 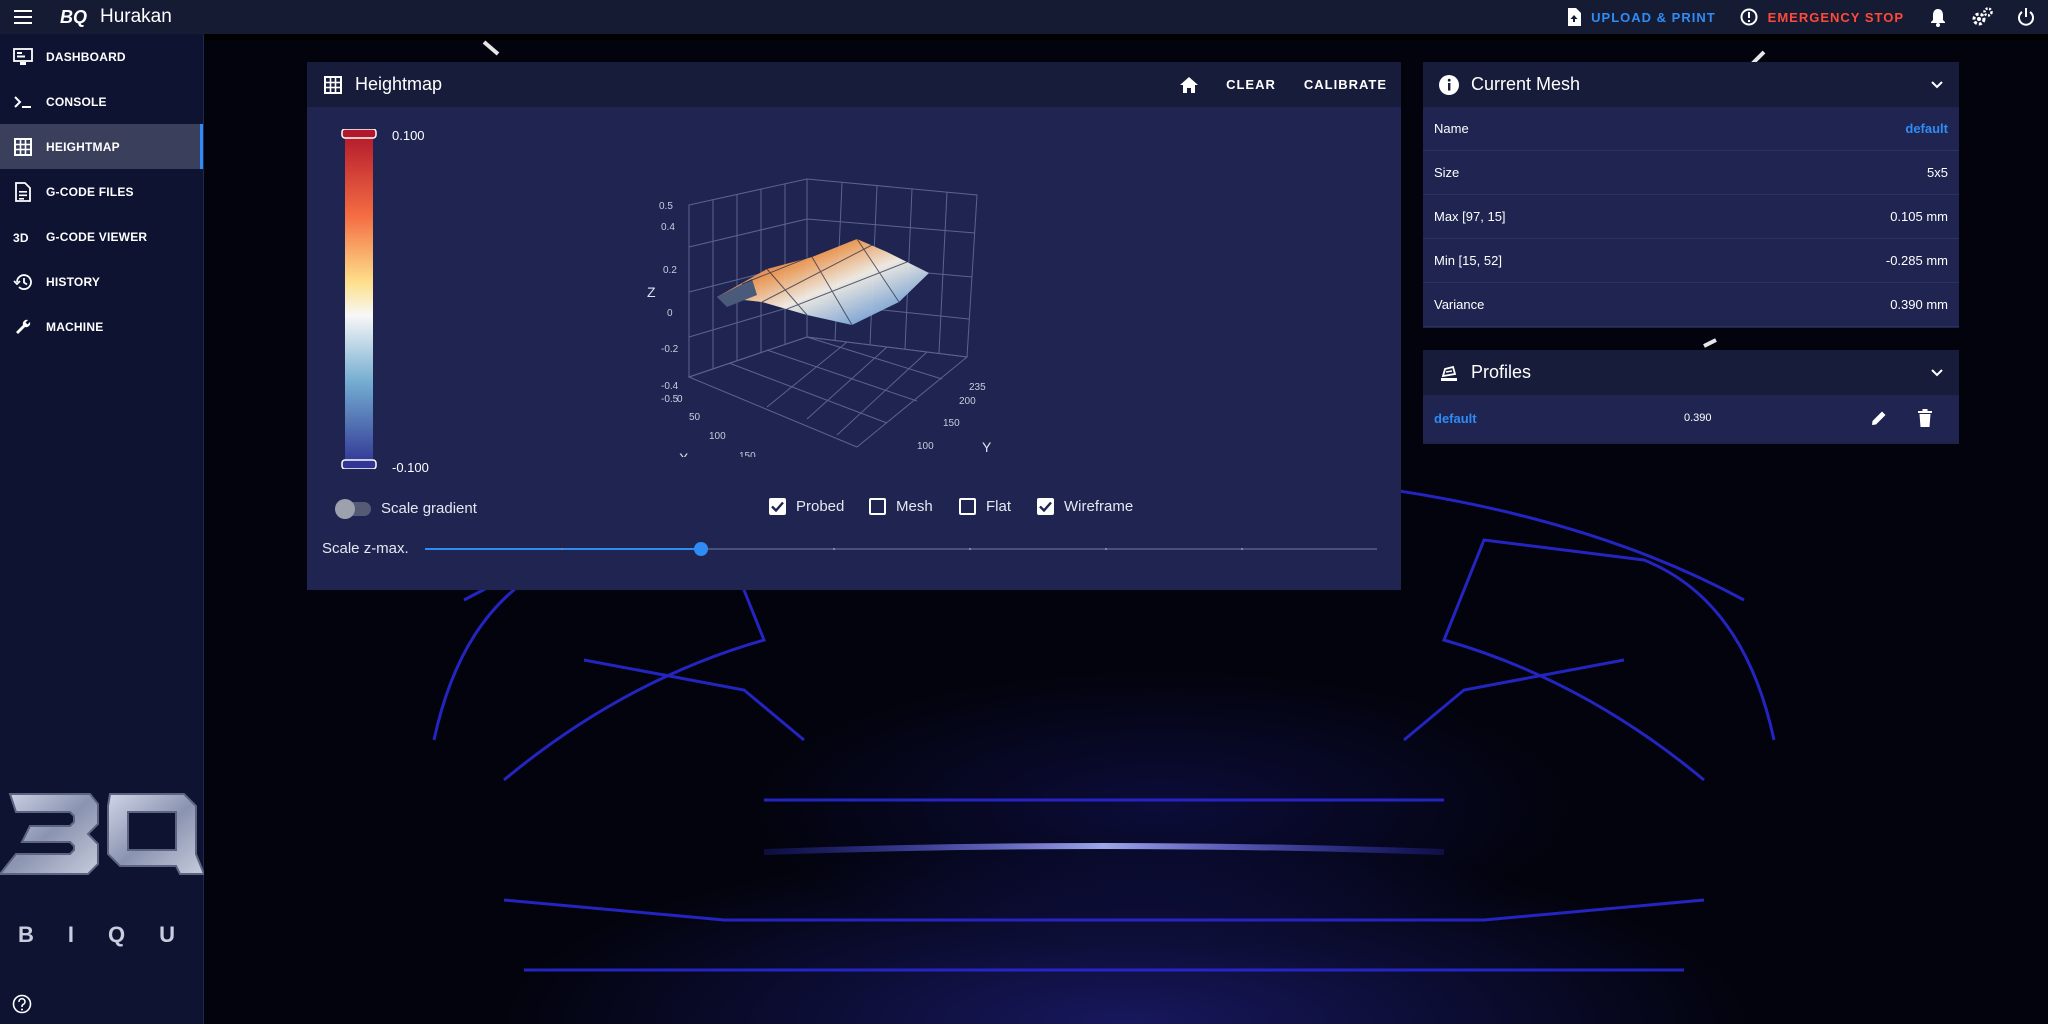 What do you see at coordinates (1691, 261) in the screenshot?
I see `mesh-info-row: Min [15, 52] -0.285 mm` at bounding box center [1691, 261].